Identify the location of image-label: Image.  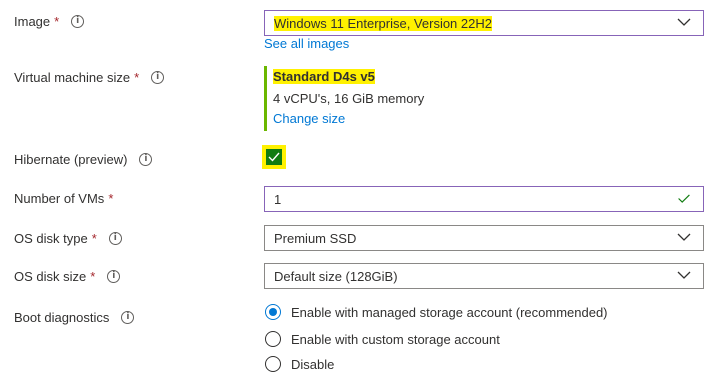
(32, 21).